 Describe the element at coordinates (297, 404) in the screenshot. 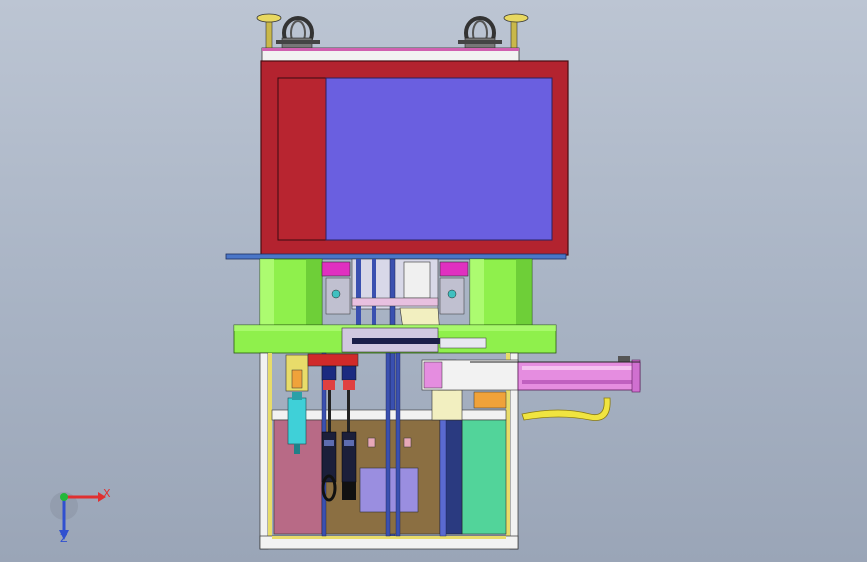

I see `left-actuator` at that location.